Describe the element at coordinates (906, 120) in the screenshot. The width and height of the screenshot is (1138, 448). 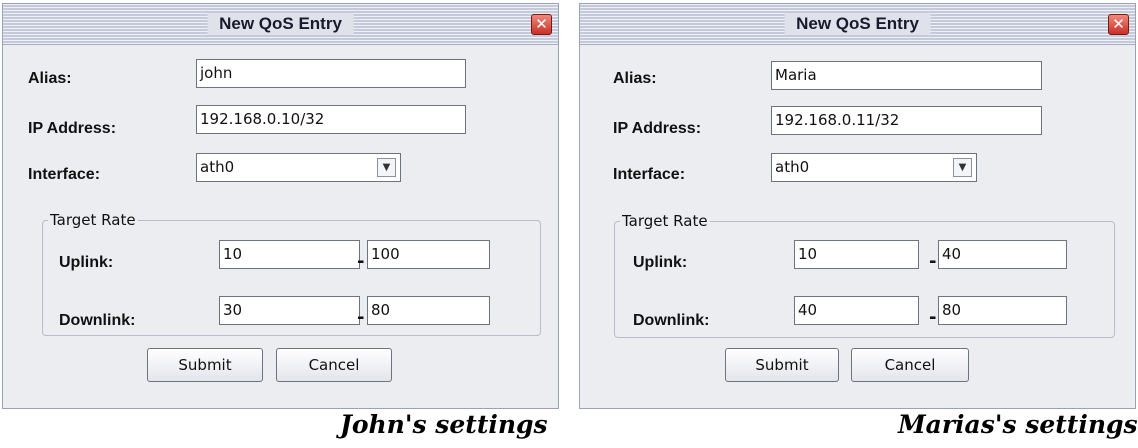
I see `ip-address-input: 192.168.0.11/32` at that location.